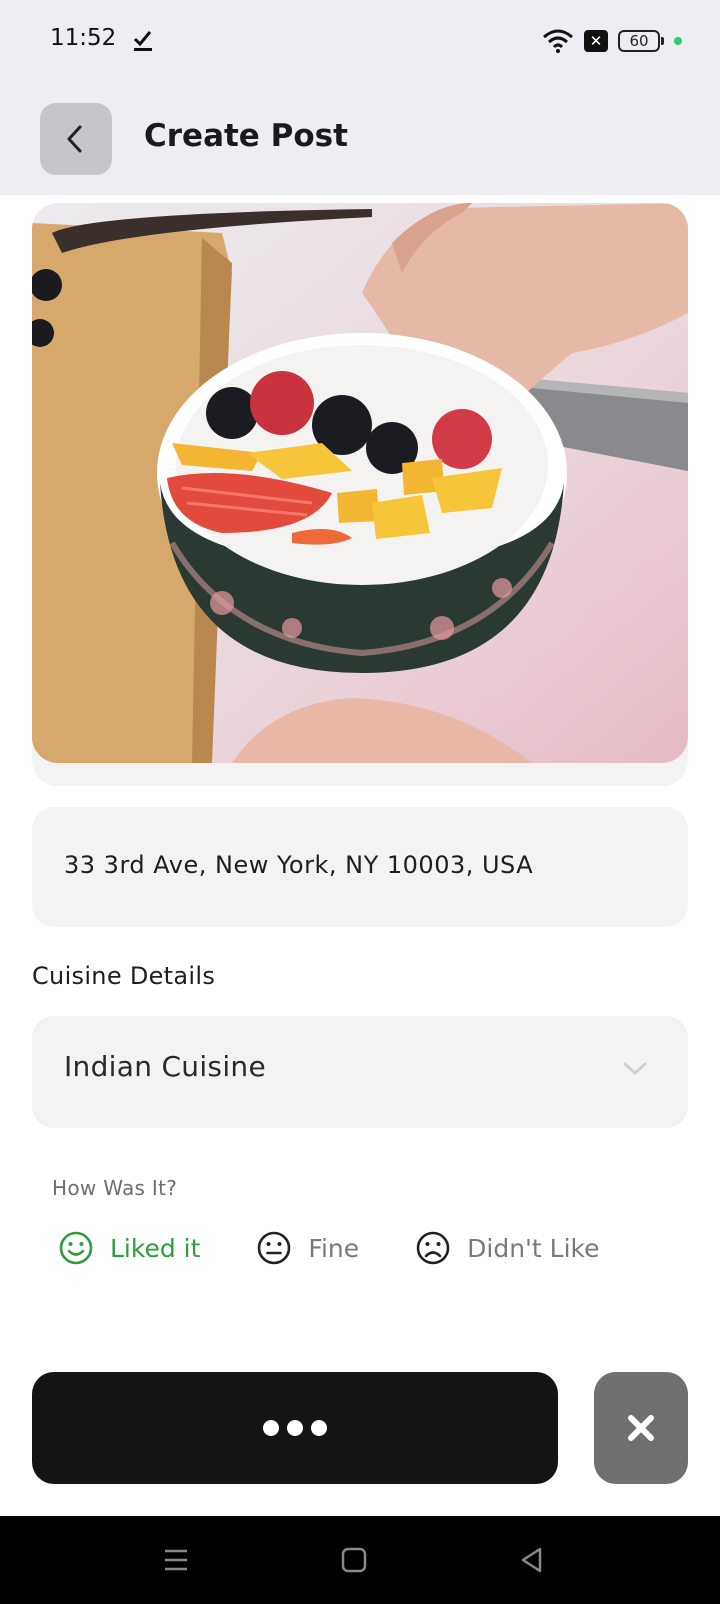 The image size is (720, 1604). I want to click on page-title: Create Post, so click(246, 136).